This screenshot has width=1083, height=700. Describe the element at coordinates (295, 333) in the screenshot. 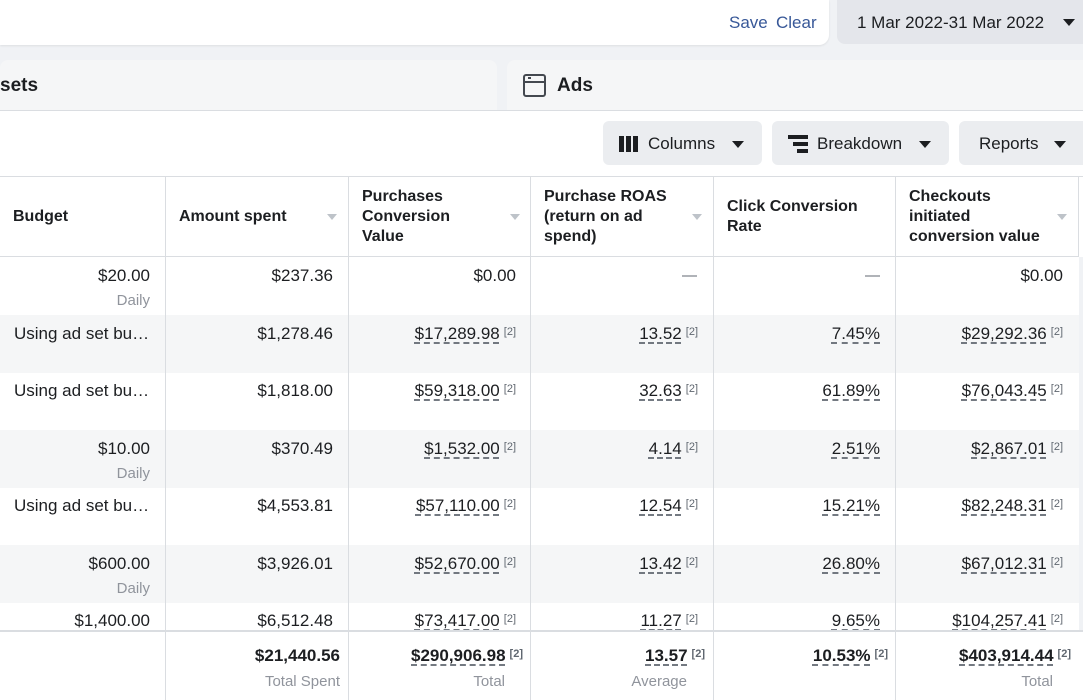

I see `amount-spent-cell: $1,278.46` at that location.